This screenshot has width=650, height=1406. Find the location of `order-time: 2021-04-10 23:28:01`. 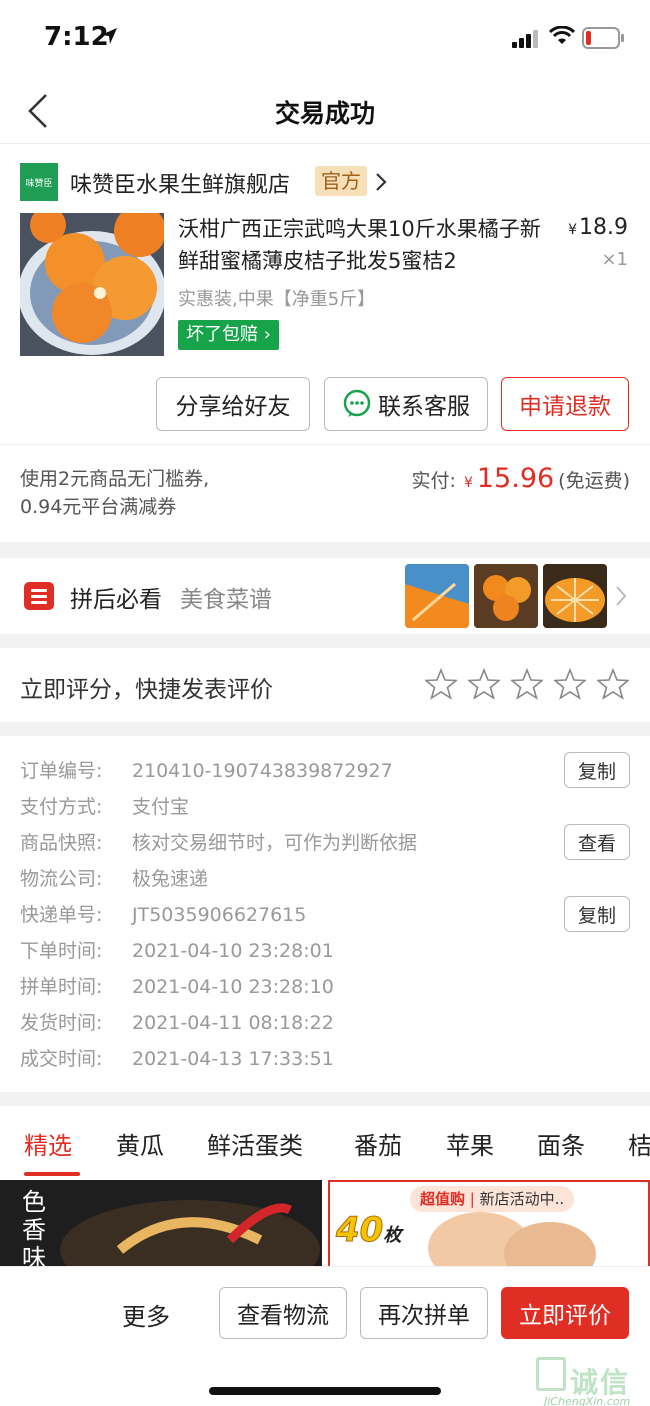

order-time: 2021-04-10 23:28:01 is located at coordinates (233, 951).